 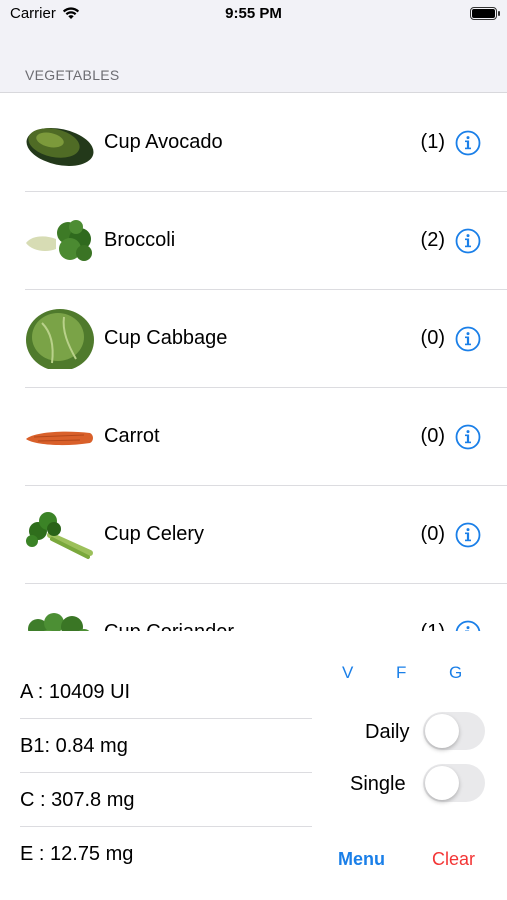 I want to click on vegetable-row: Cup Cabbage (0), so click(x=253, y=339).